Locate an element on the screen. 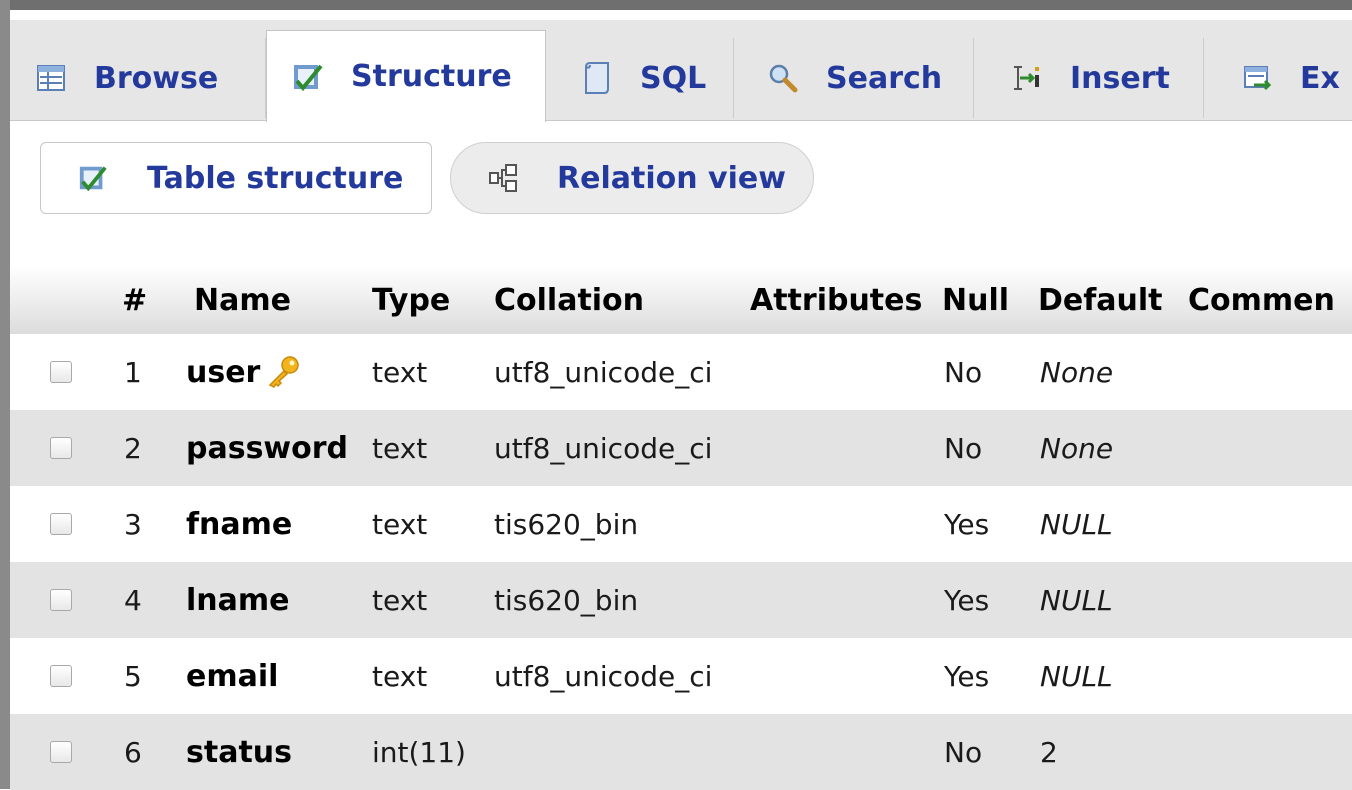  tab-sql: SQL is located at coordinates (640, 78).